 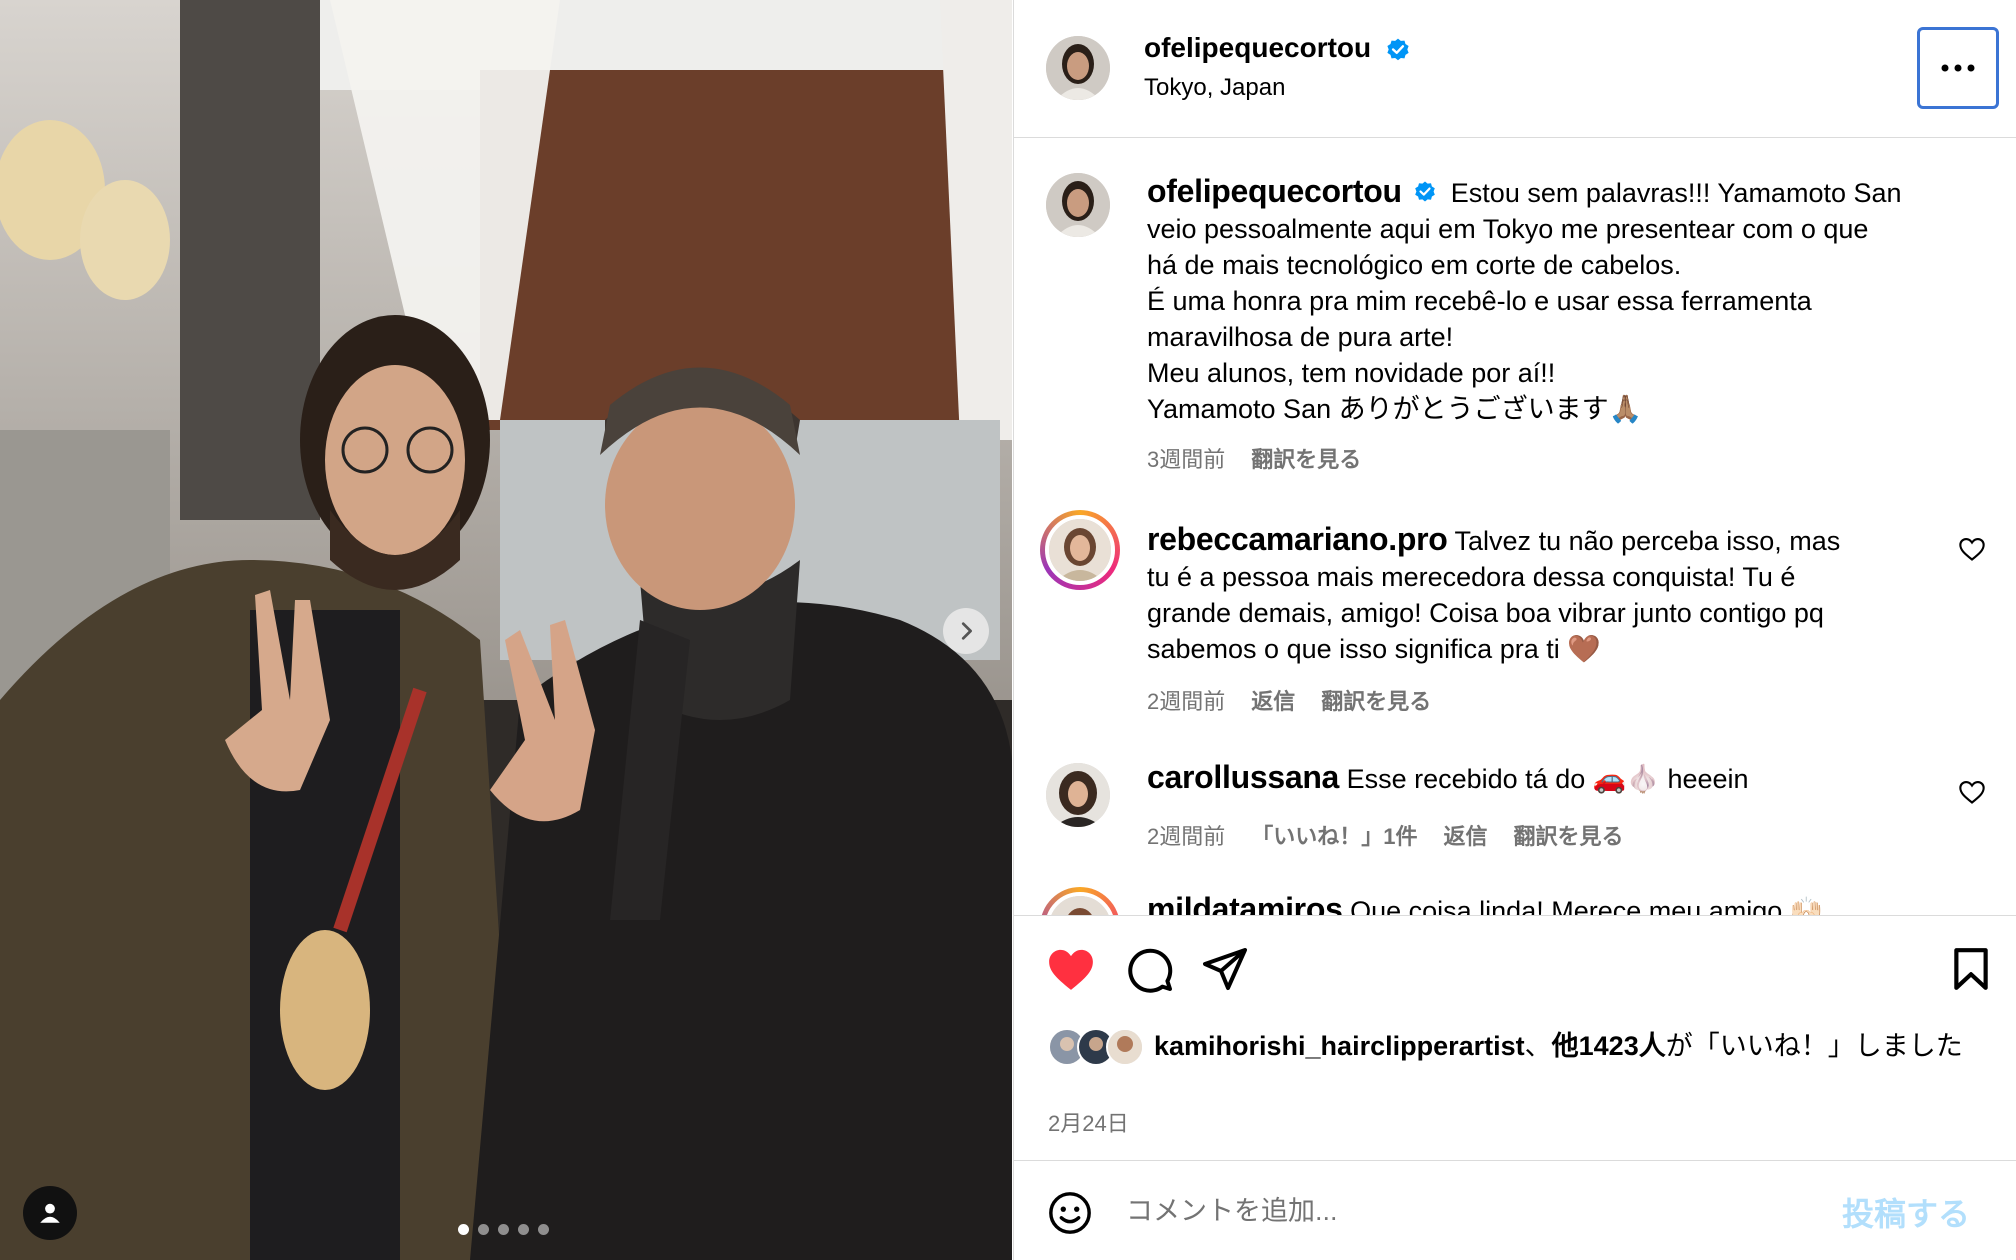 I want to click on post-header: ofelipequecortou Tokyo, Japan, so click(x=1515, y=69).